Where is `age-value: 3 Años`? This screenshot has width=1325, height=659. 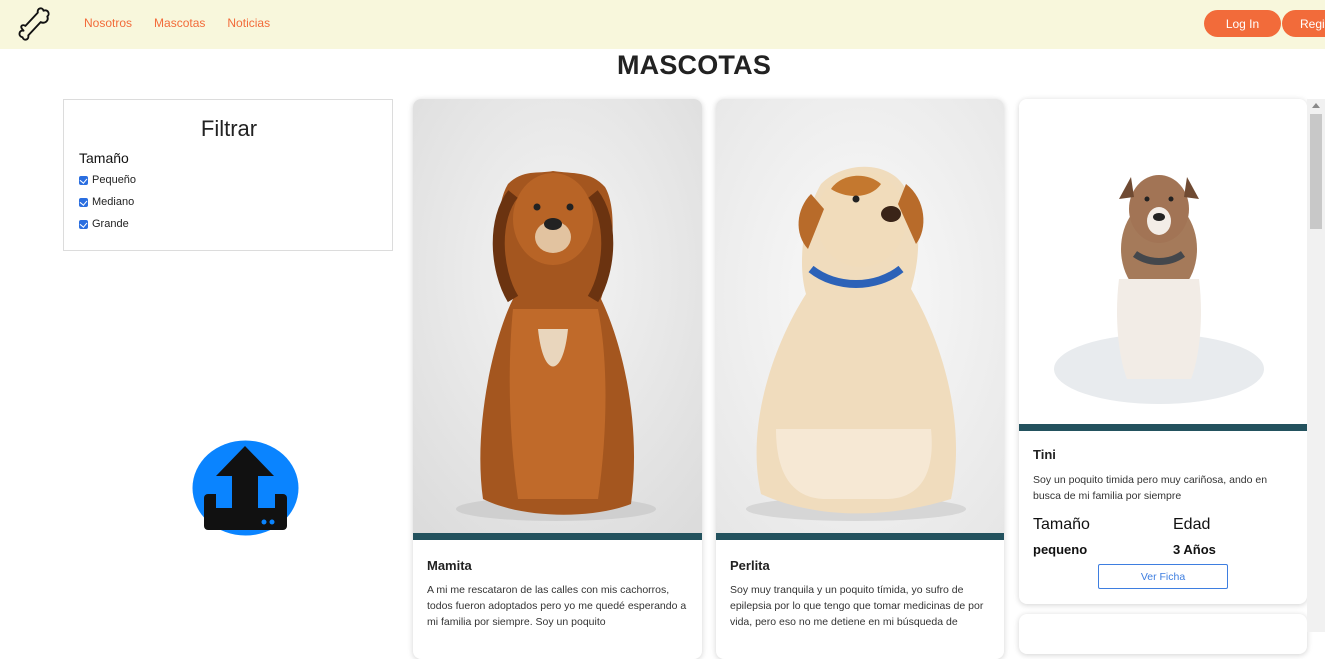 age-value: 3 Años is located at coordinates (1194, 549).